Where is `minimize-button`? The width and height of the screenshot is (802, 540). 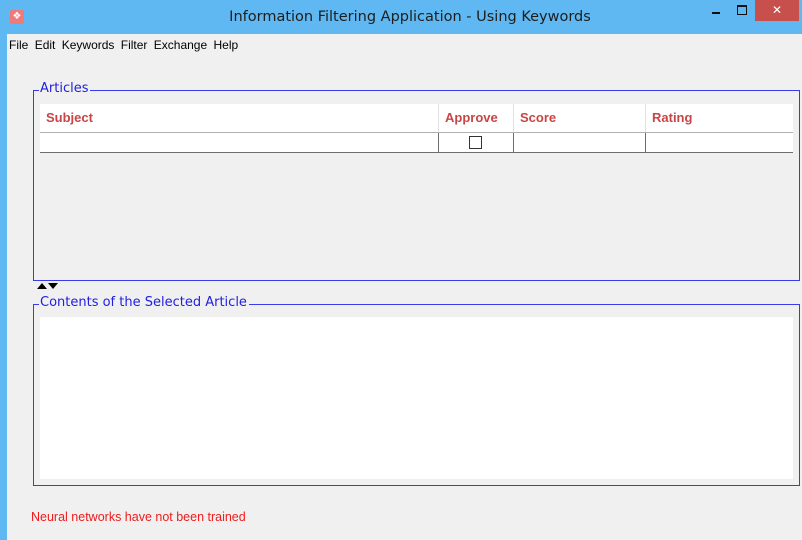
minimize-button is located at coordinates (716, 10).